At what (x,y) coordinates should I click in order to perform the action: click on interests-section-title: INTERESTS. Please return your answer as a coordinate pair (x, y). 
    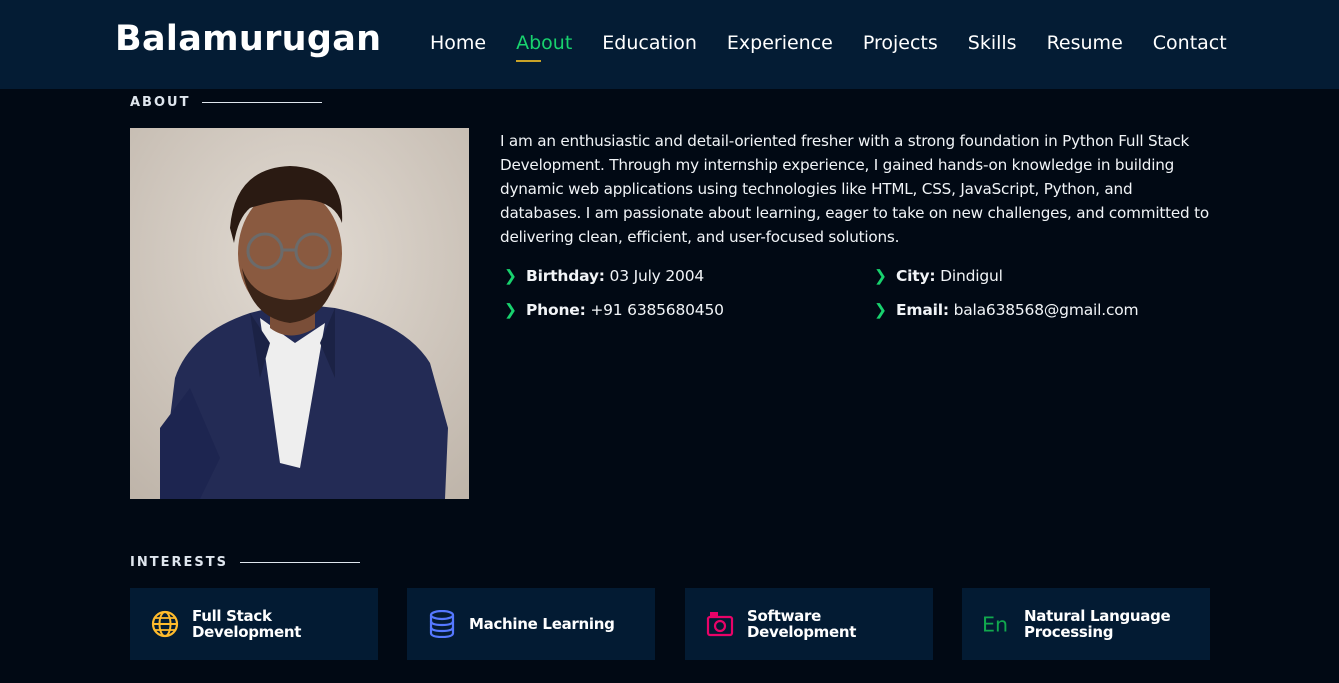
    Looking at the image, I should click on (245, 562).